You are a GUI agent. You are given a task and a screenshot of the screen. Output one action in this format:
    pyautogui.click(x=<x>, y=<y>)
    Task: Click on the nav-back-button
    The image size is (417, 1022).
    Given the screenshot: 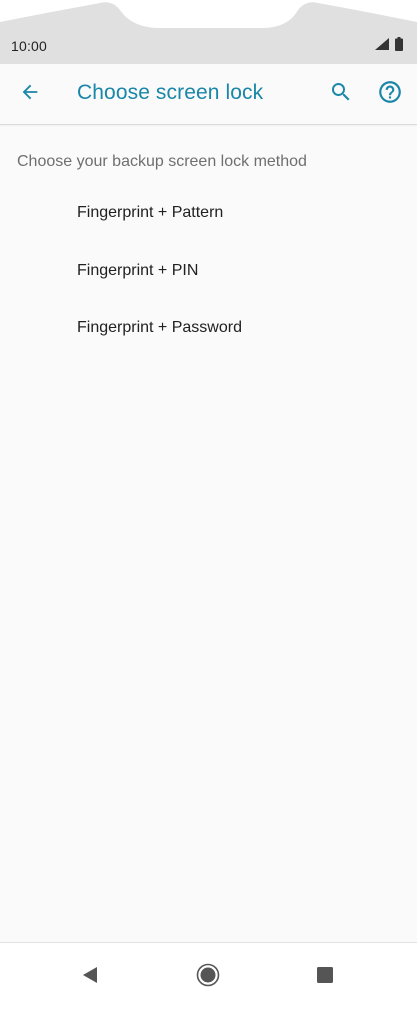 What is the action you would take?
    pyautogui.click(x=90, y=977)
    